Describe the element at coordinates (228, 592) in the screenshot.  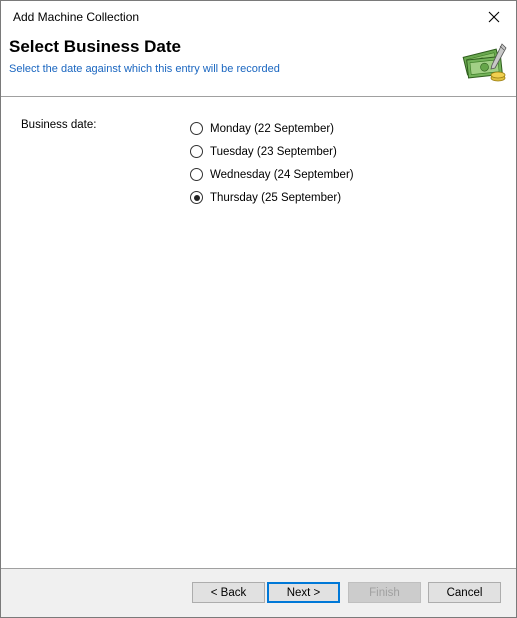
I see `back-button: < Back` at that location.